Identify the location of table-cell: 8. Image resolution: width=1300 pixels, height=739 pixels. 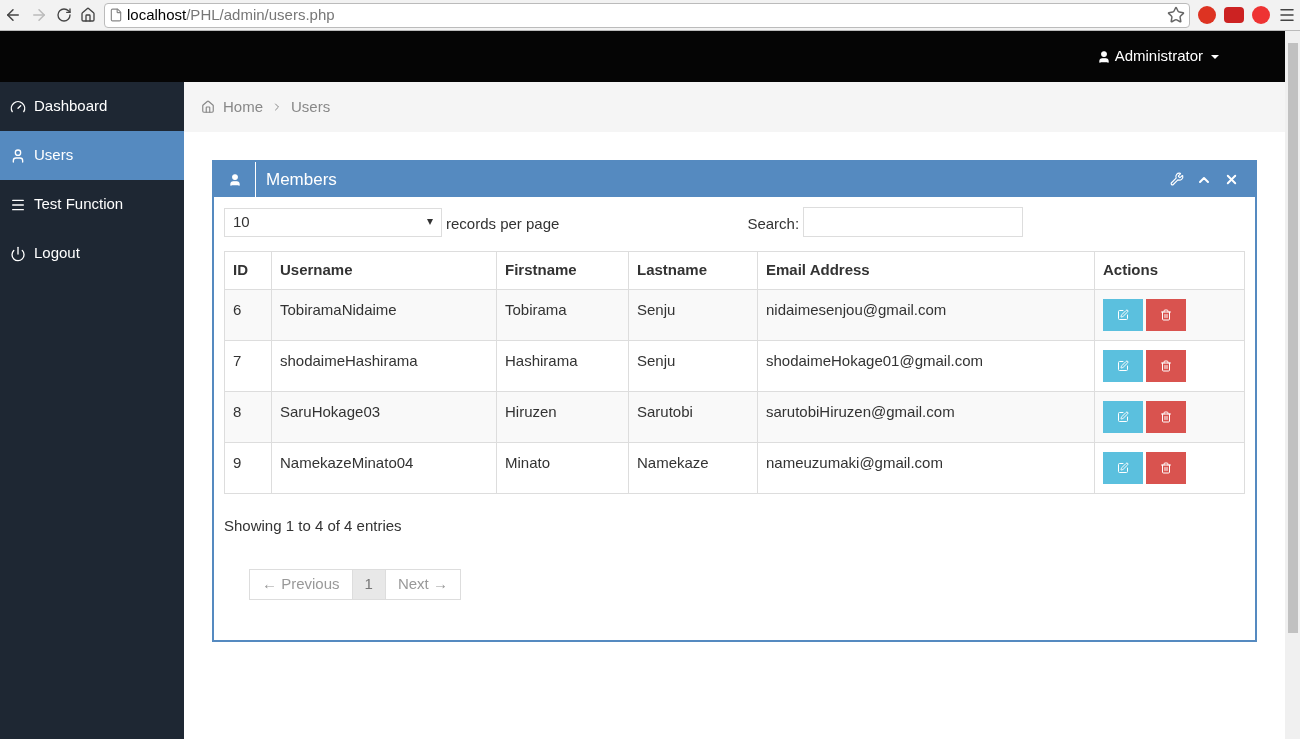
(248, 417).